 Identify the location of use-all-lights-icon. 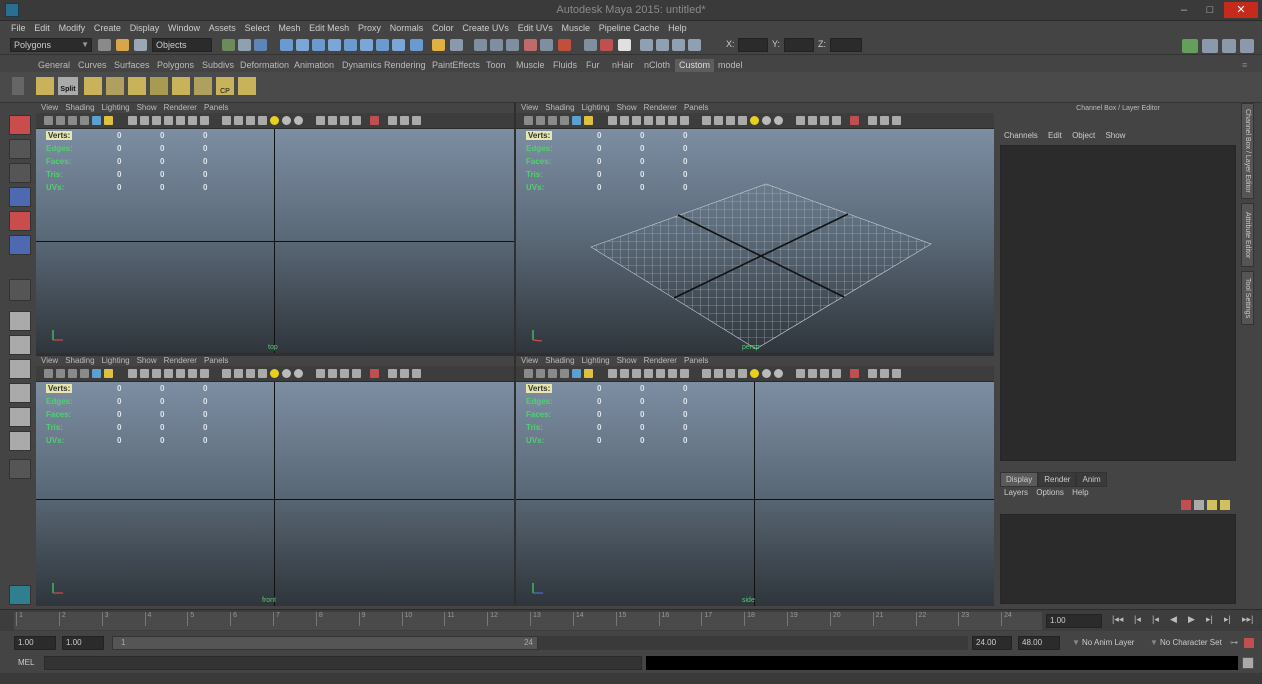
(274, 373).